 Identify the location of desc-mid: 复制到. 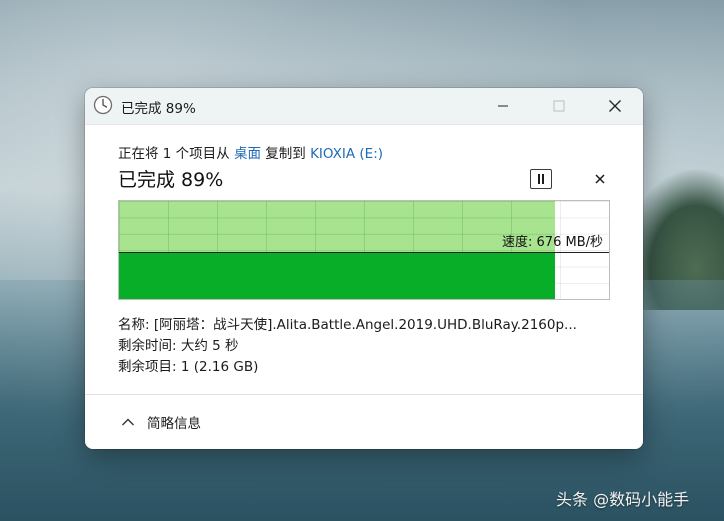
(285, 154).